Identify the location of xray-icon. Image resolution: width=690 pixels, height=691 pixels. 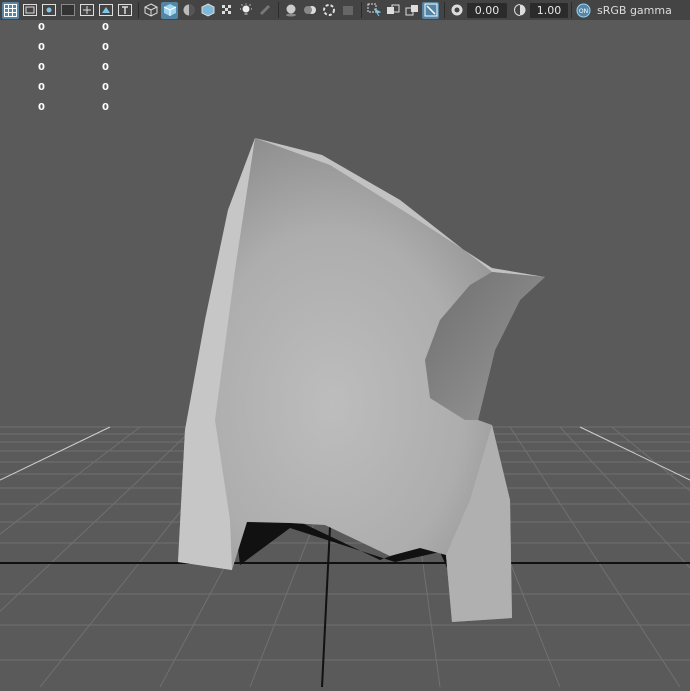
(392, 10).